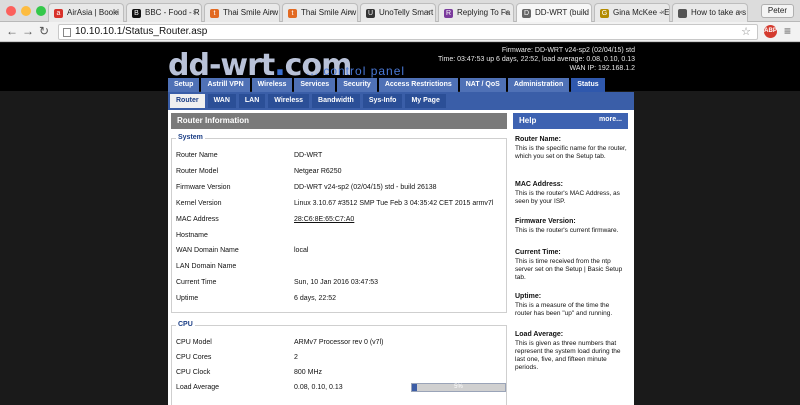  I want to click on sub-tab: Wireless, so click(289, 101).